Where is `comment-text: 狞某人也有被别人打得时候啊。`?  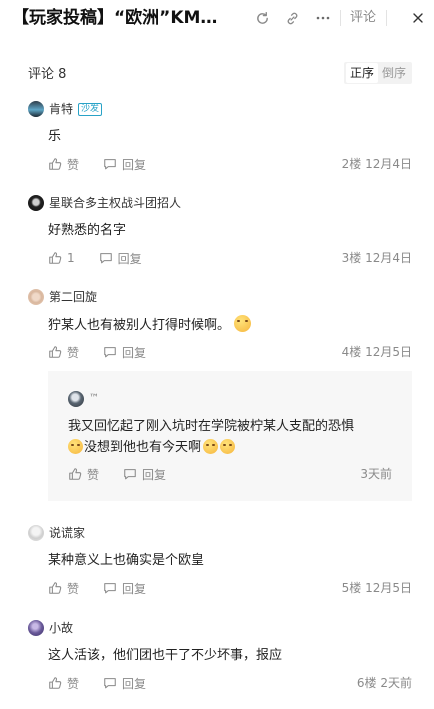
comment-text: 狞某人也有被别人打得时候啊。 is located at coordinates (150, 325).